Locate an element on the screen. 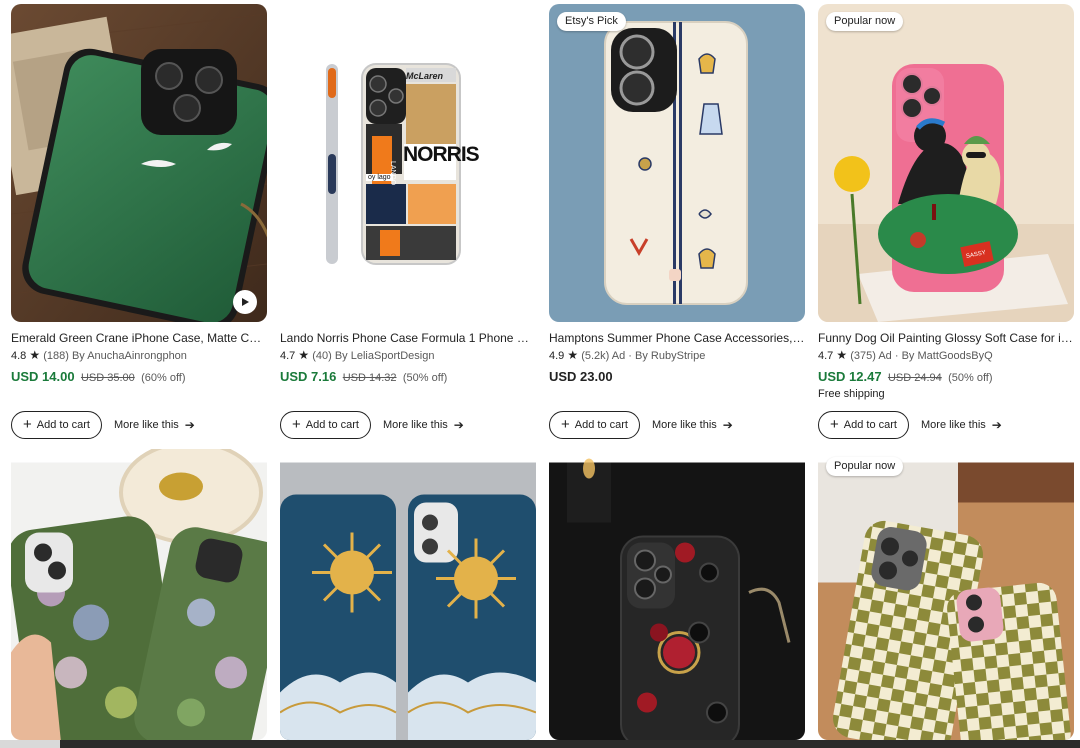 This screenshot has height=748, width=1080. review-count: (40) is located at coordinates (322, 356).